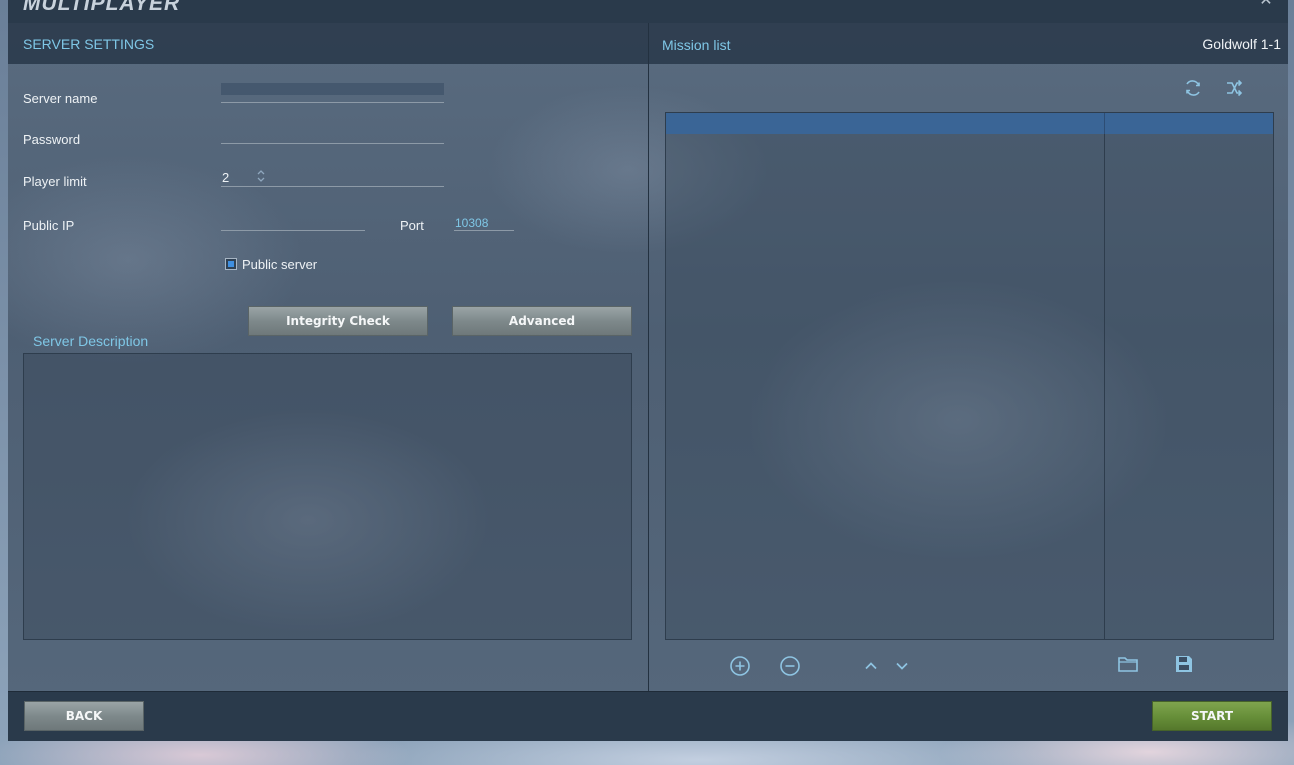  Describe the element at coordinates (261, 176) in the screenshot. I see `spinner-arrows-icon` at that location.